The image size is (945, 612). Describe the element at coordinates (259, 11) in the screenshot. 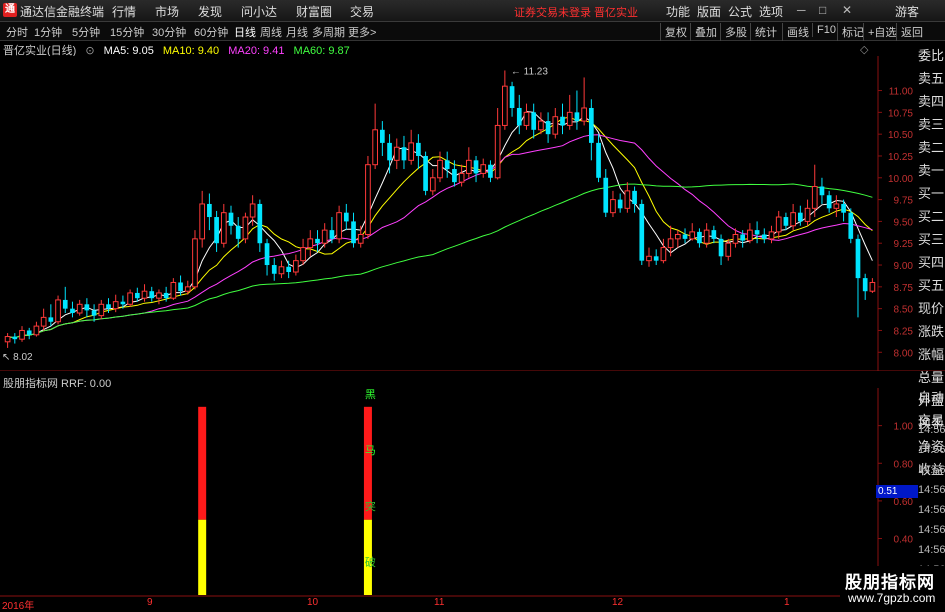

I see `menu-xiaoda: 问小达` at that location.